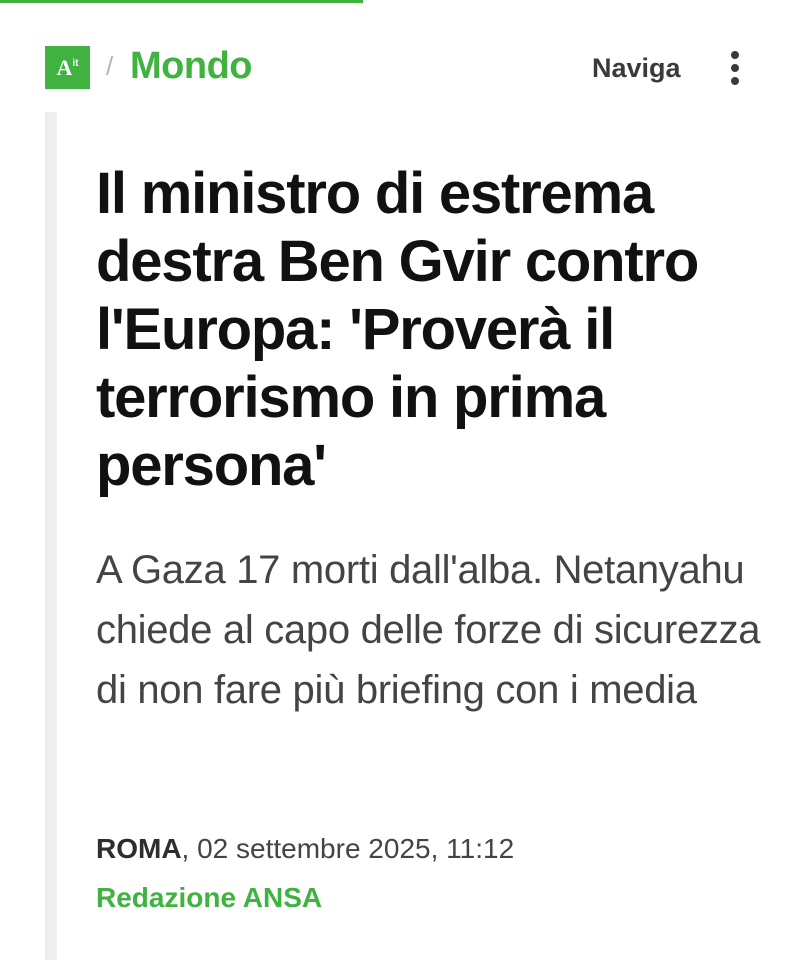 This screenshot has width=807, height=960. I want to click on navigate-button: Naviga, so click(636, 68).